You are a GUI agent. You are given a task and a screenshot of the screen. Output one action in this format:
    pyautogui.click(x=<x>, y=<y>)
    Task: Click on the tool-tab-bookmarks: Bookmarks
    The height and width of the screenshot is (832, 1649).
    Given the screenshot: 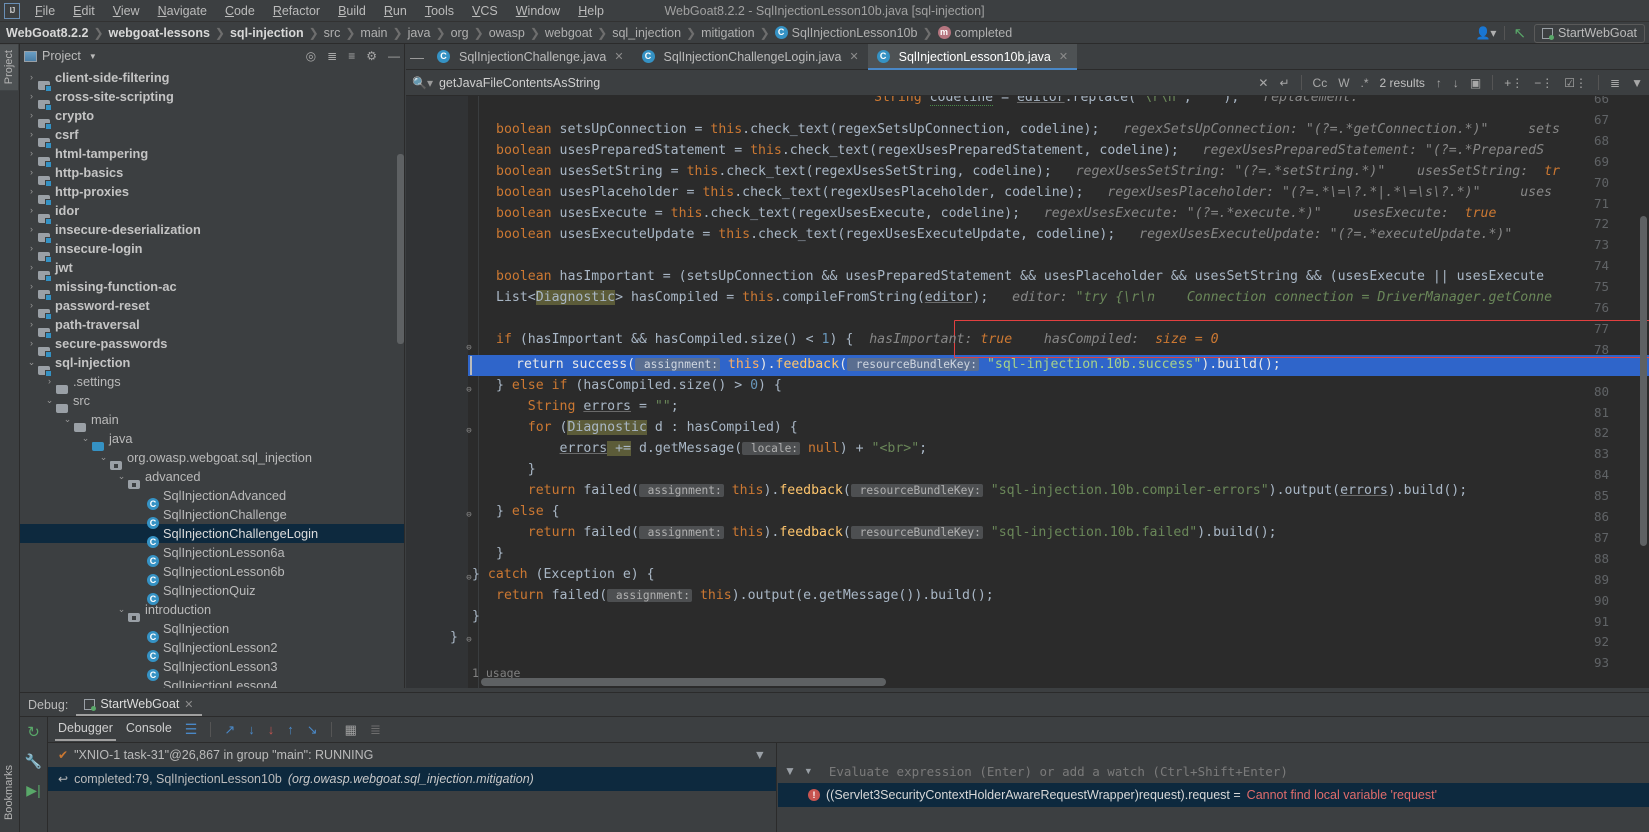 What is the action you would take?
    pyautogui.click(x=9, y=792)
    